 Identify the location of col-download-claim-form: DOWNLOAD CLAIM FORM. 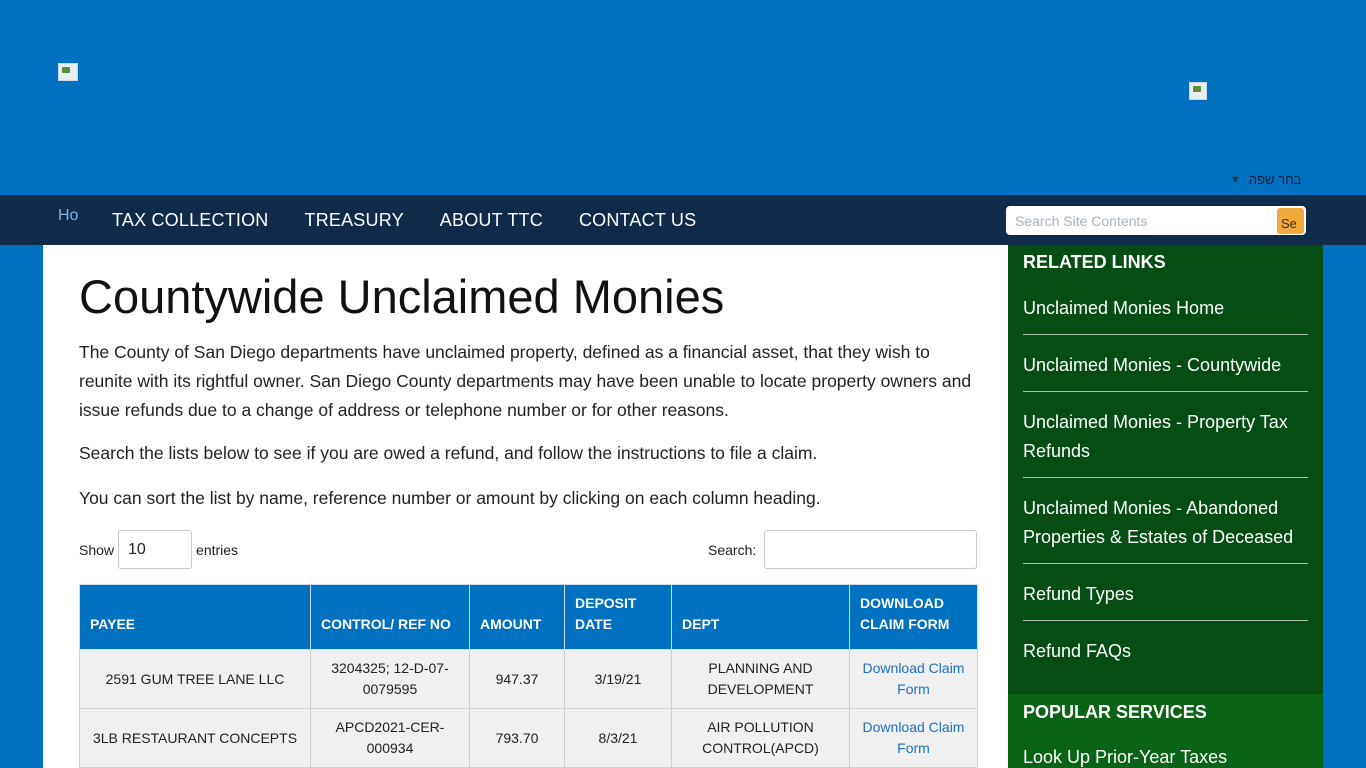
(913, 617).